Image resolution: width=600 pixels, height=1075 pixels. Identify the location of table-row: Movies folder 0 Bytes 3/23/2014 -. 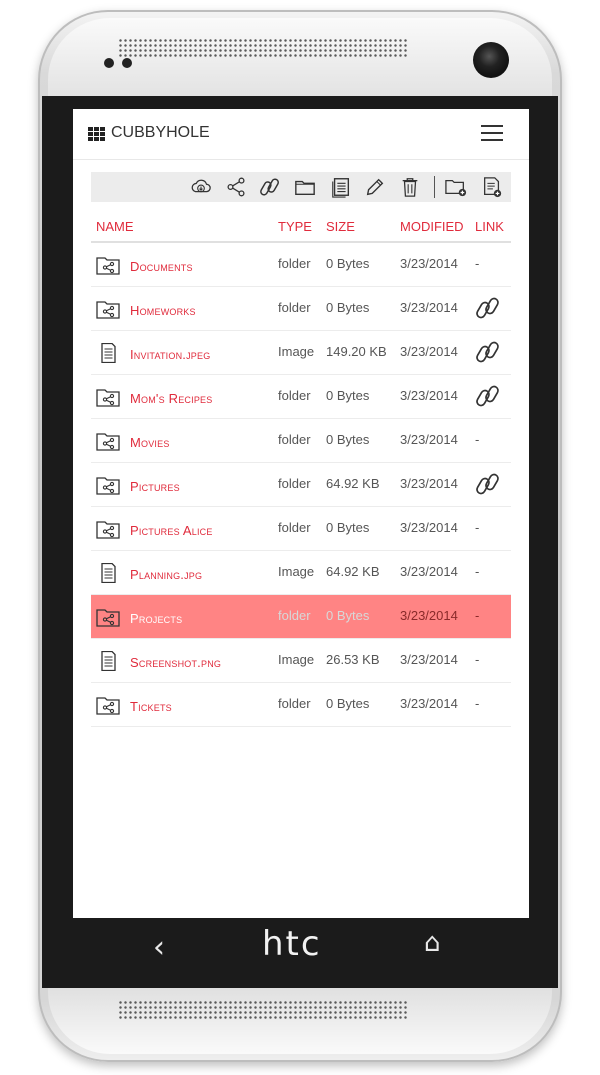
(301, 441).